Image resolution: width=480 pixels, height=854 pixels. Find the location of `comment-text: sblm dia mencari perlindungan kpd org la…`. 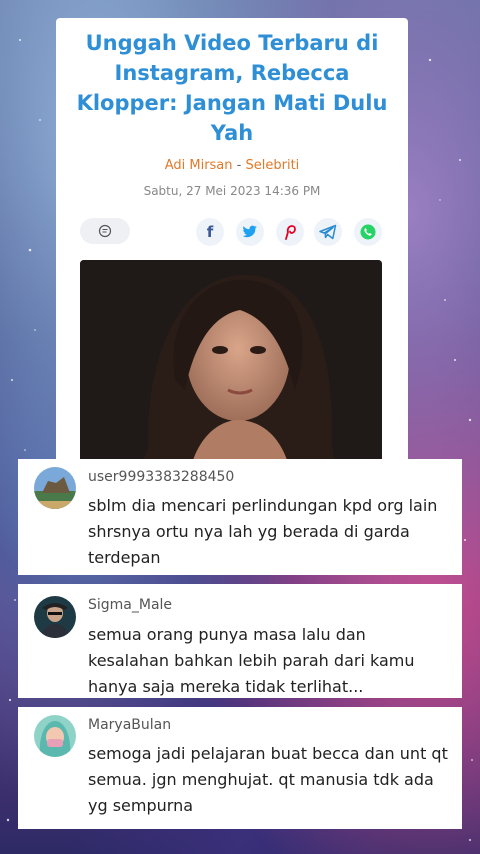

comment-text: sblm dia mencari perlindungan kpd org la… is located at coordinates (263, 531).